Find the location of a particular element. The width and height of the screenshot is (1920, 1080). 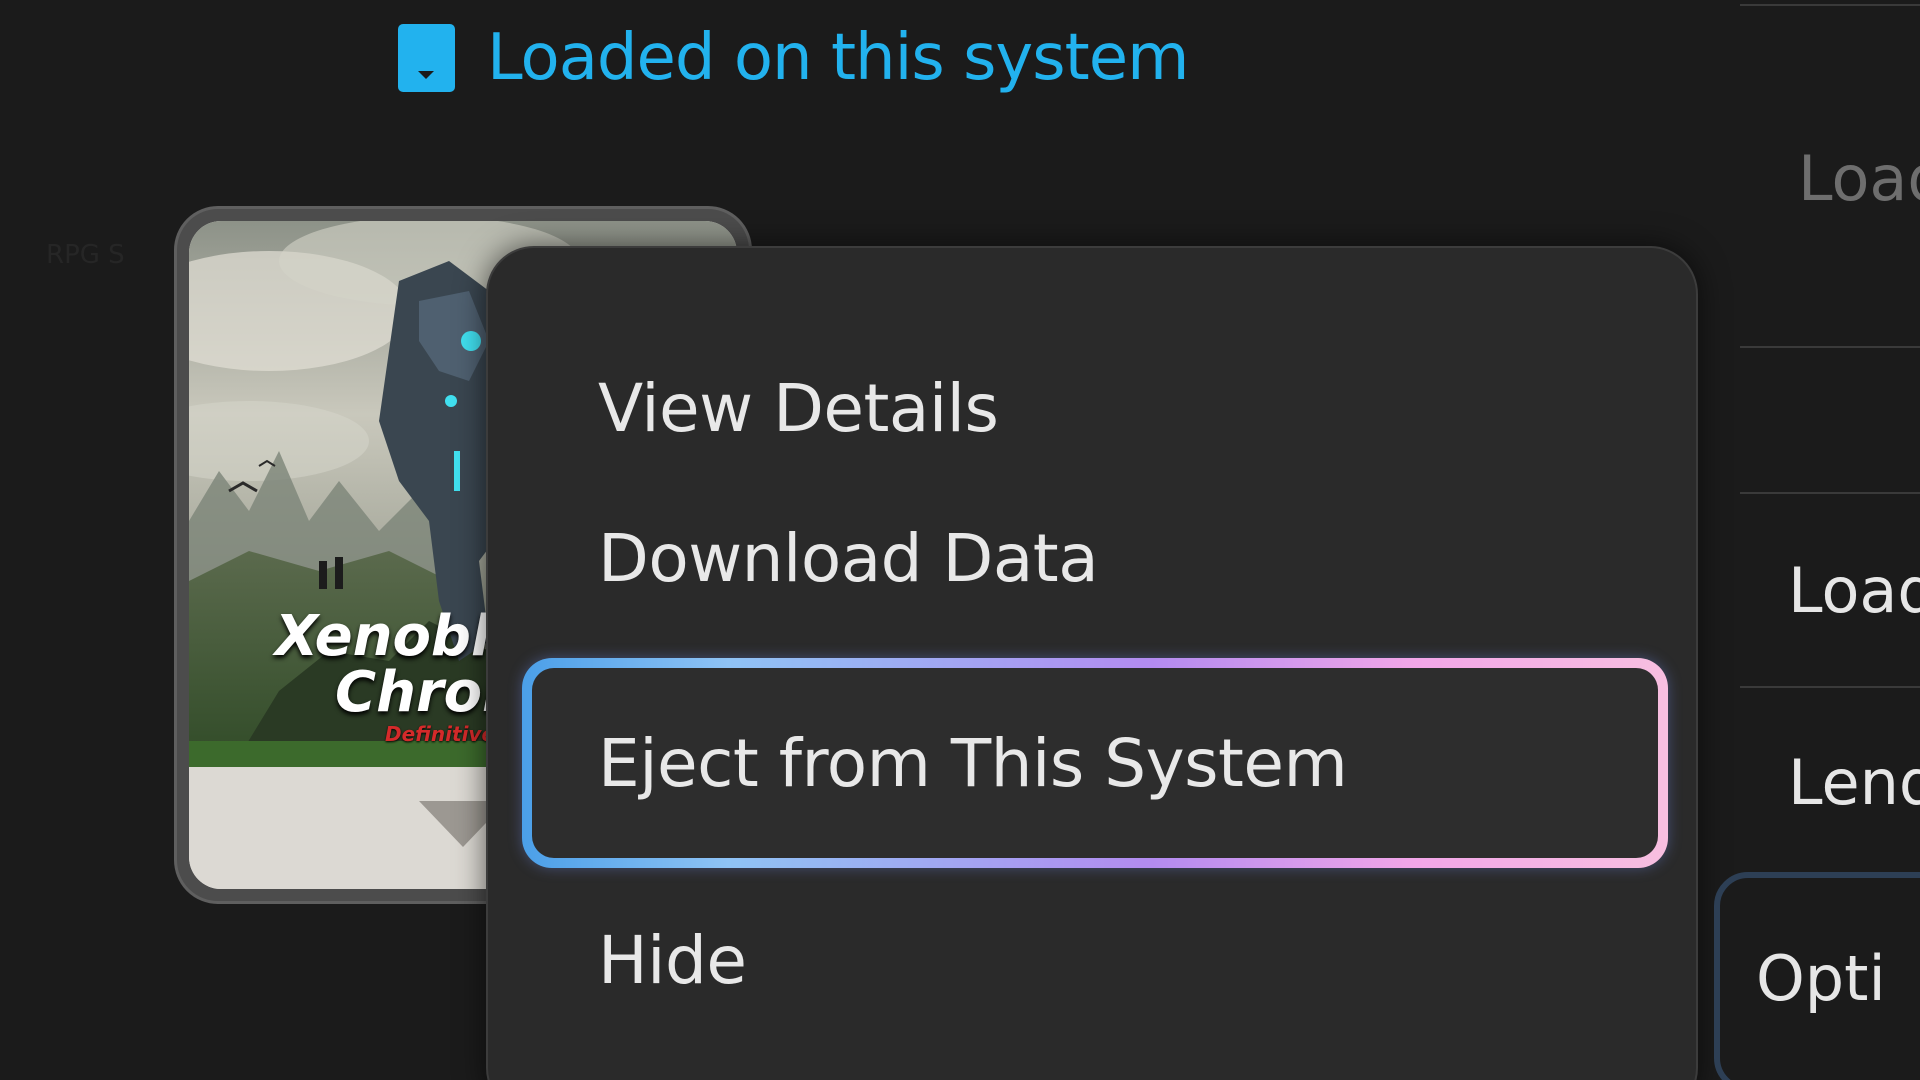

menu-item-download-data: Download Data is located at coordinates (1092, 558).